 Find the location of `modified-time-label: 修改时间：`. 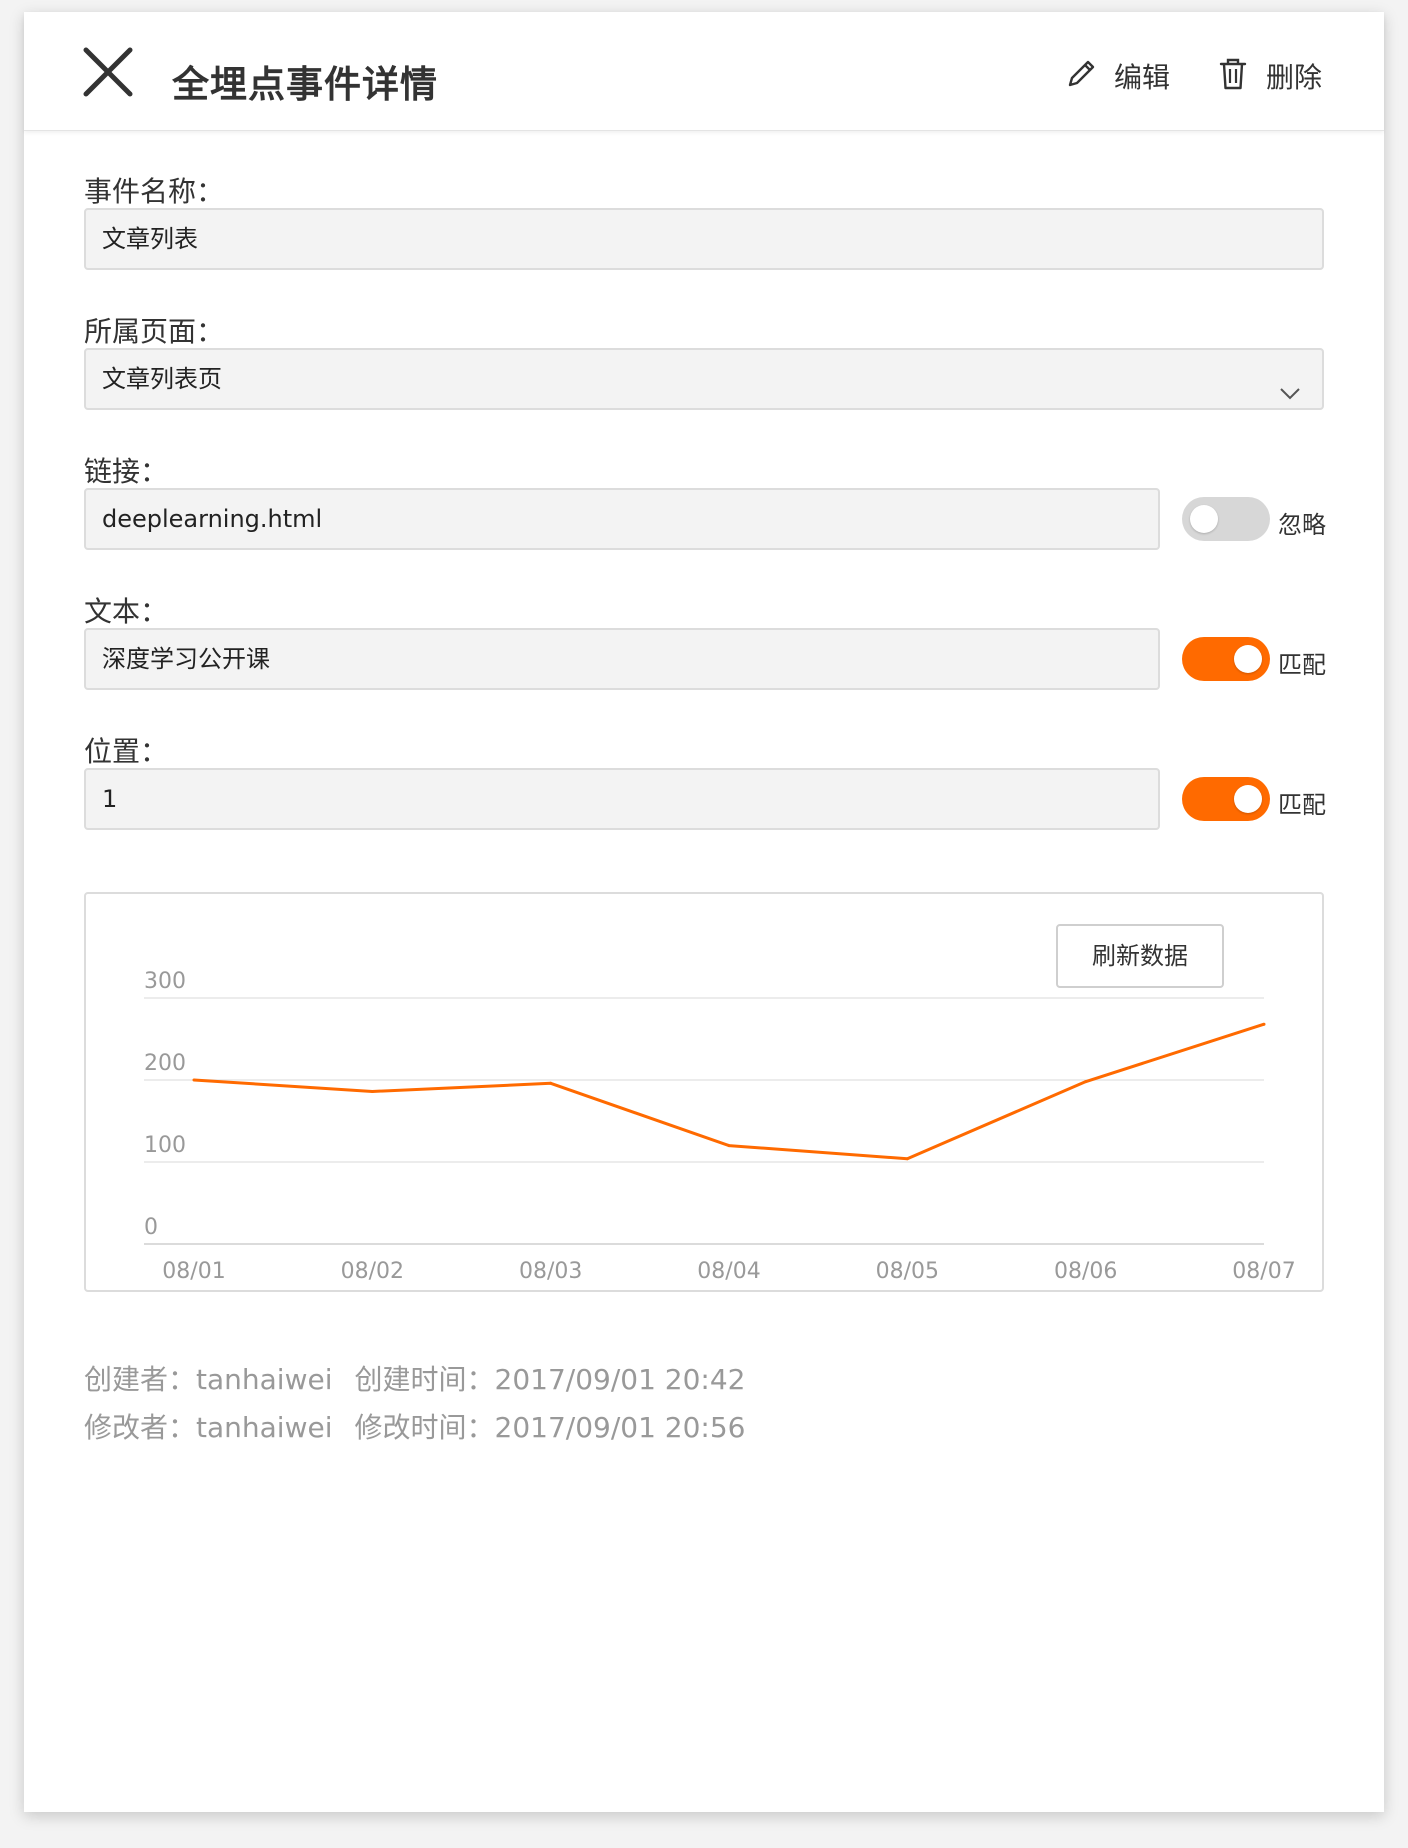

modified-time-label: 修改时间： is located at coordinates (424, 1427).